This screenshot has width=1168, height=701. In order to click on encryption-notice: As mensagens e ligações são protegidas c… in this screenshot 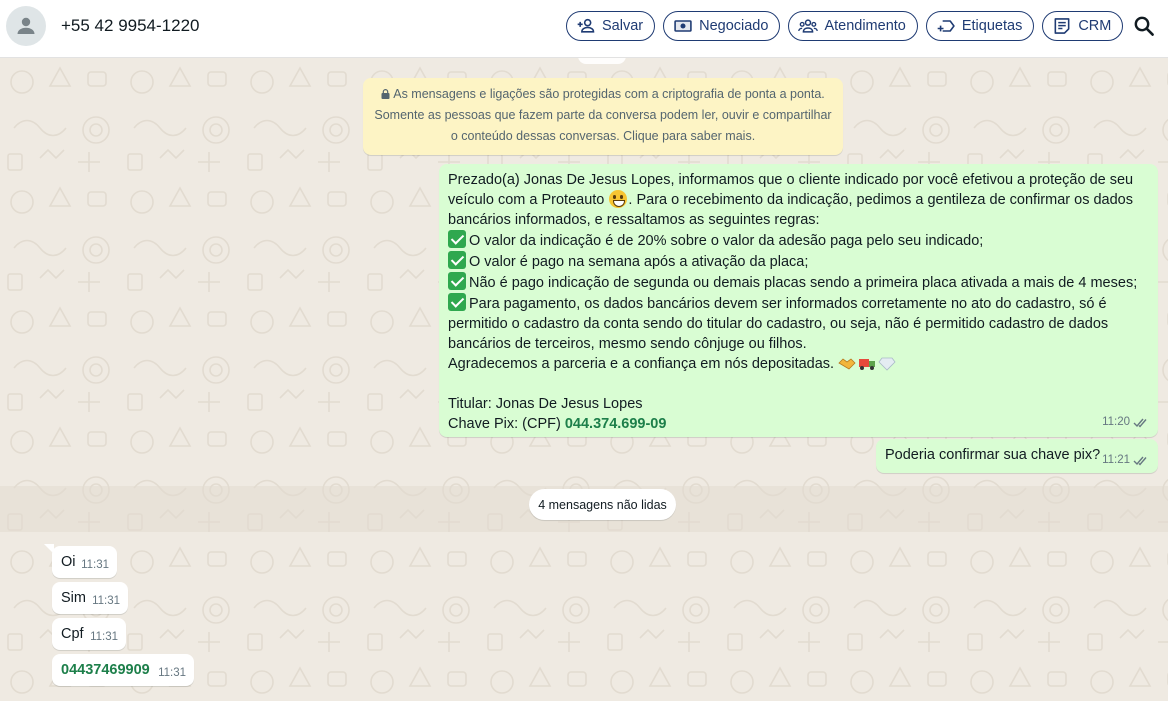, I will do `click(603, 116)`.